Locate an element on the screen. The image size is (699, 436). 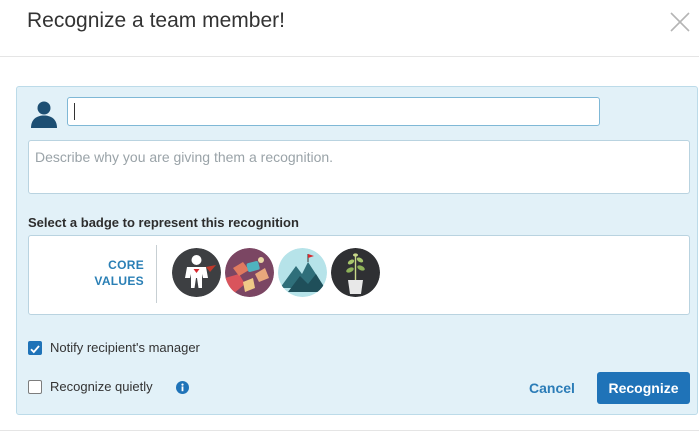
recognize-button: Recognize is located at coordinates (643, 388).